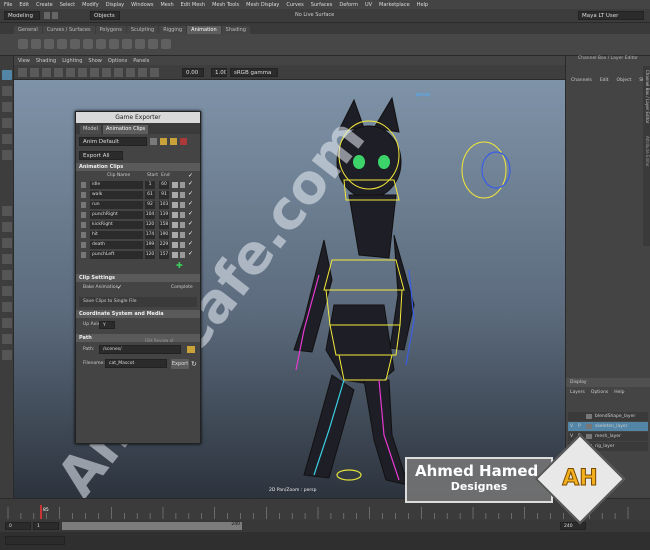 The width and height of the screenshot is (650, 550). I want to click on layer-row: V Pskeleton_layer, so click(608, 426).